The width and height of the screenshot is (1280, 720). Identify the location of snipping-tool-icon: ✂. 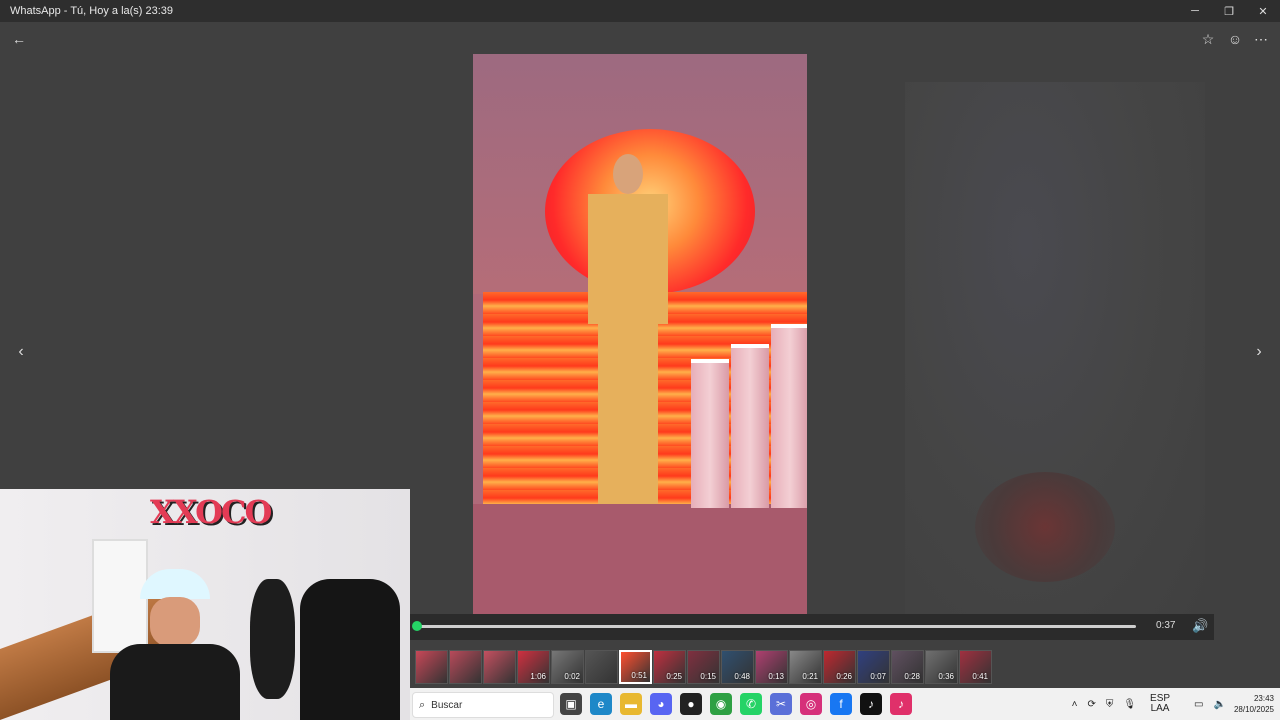
(781, 704).